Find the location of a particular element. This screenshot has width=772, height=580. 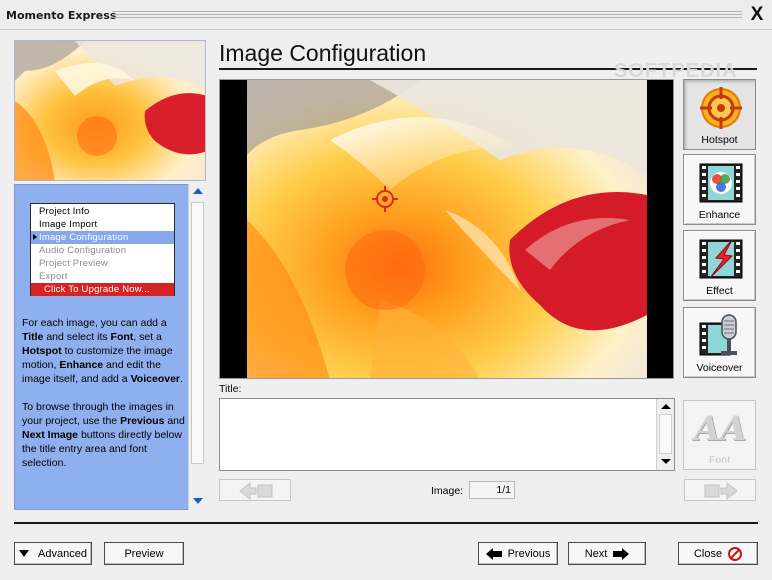

hotspot-label: Hotspot is located at coordinates (719, 140).